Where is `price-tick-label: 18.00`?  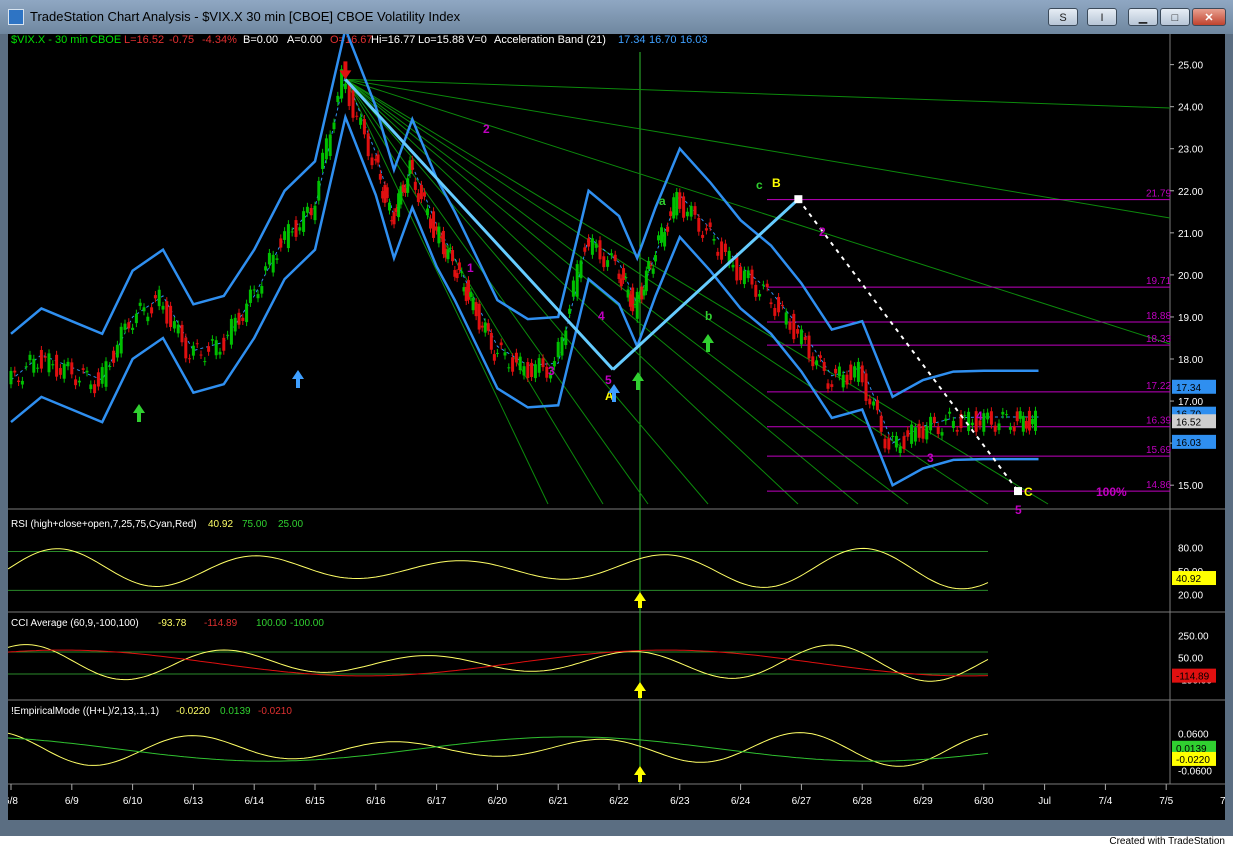 price-tick-label: 18.00 is located at coordinates (1190, 360).